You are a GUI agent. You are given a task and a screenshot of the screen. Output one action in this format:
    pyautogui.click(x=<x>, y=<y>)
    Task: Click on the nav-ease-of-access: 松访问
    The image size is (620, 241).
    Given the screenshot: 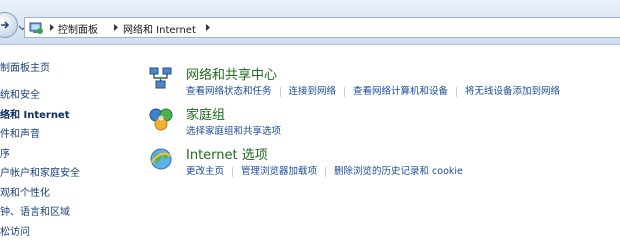 What is the action you would take?
    pyautogui.click(x=15, y=230)
    